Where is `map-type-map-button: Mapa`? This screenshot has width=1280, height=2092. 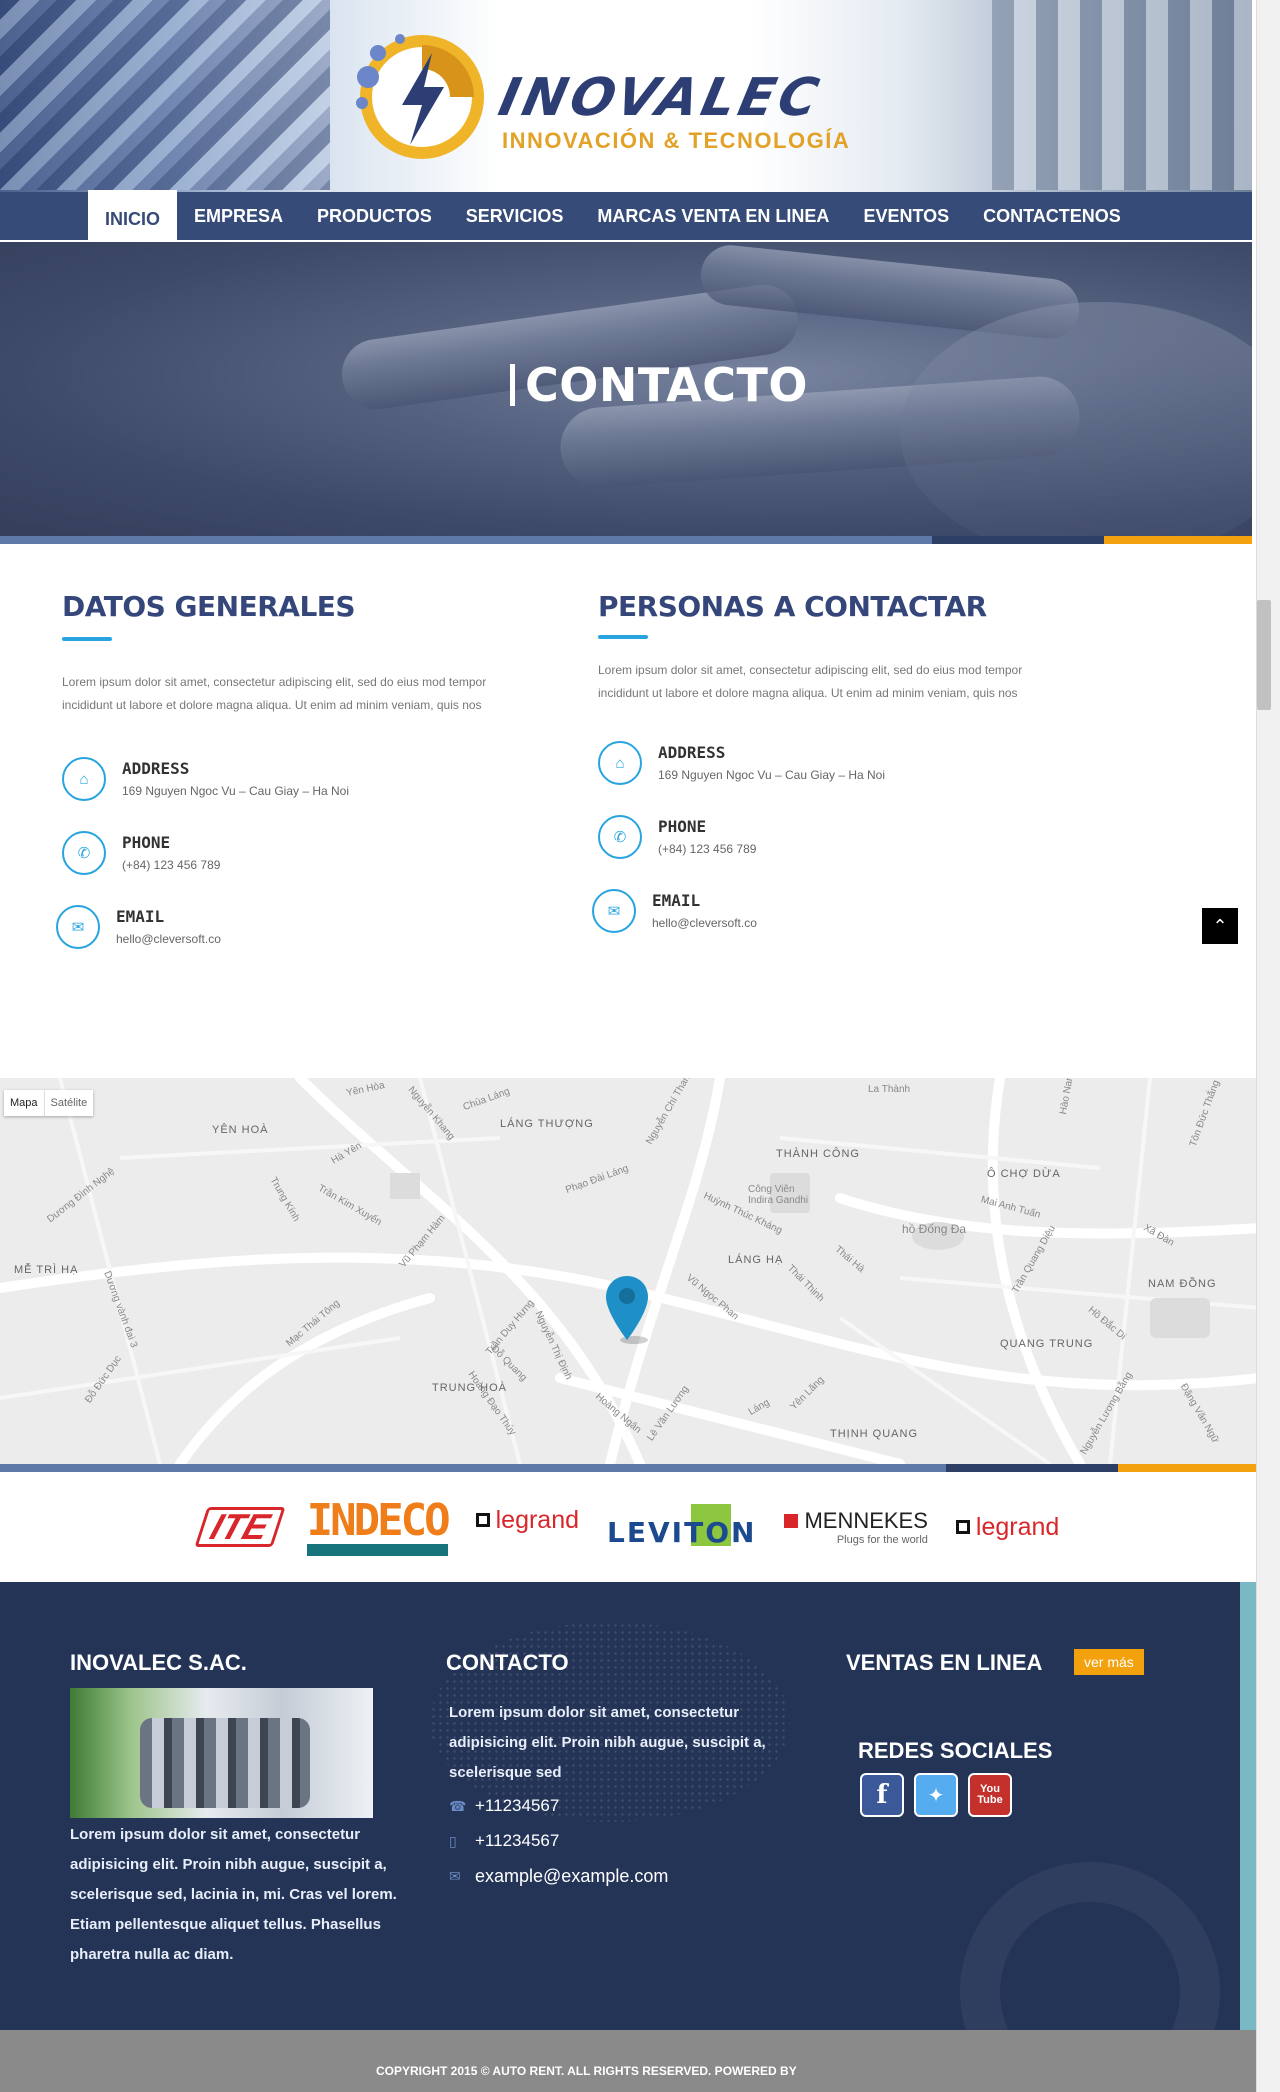 map-type-map-button: Mapa is located at coordinates (24, 1103).